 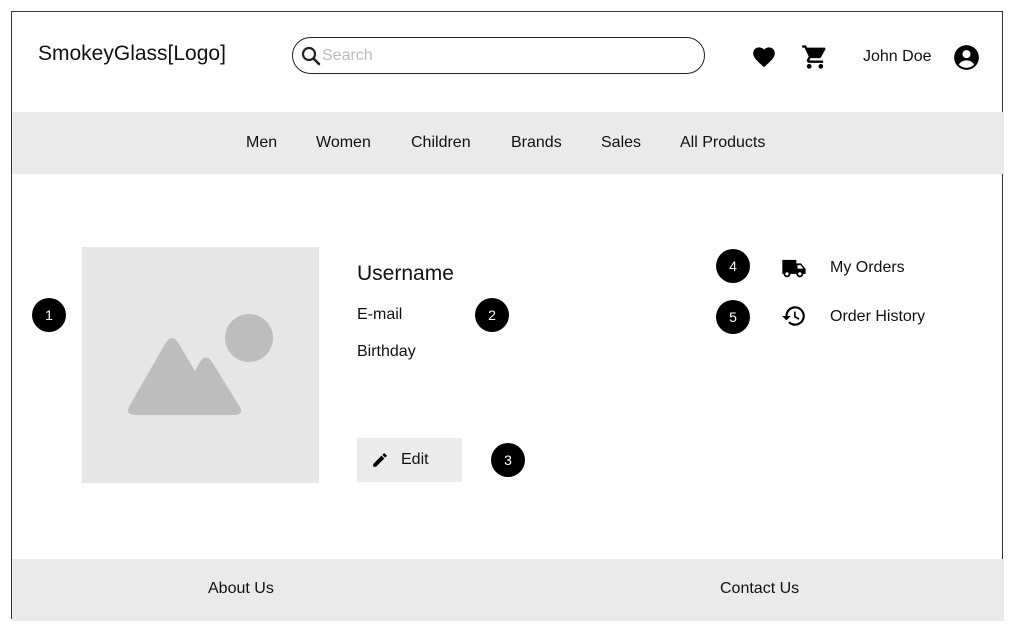 I want to click on truck-icon, so click(x=794, y=268).